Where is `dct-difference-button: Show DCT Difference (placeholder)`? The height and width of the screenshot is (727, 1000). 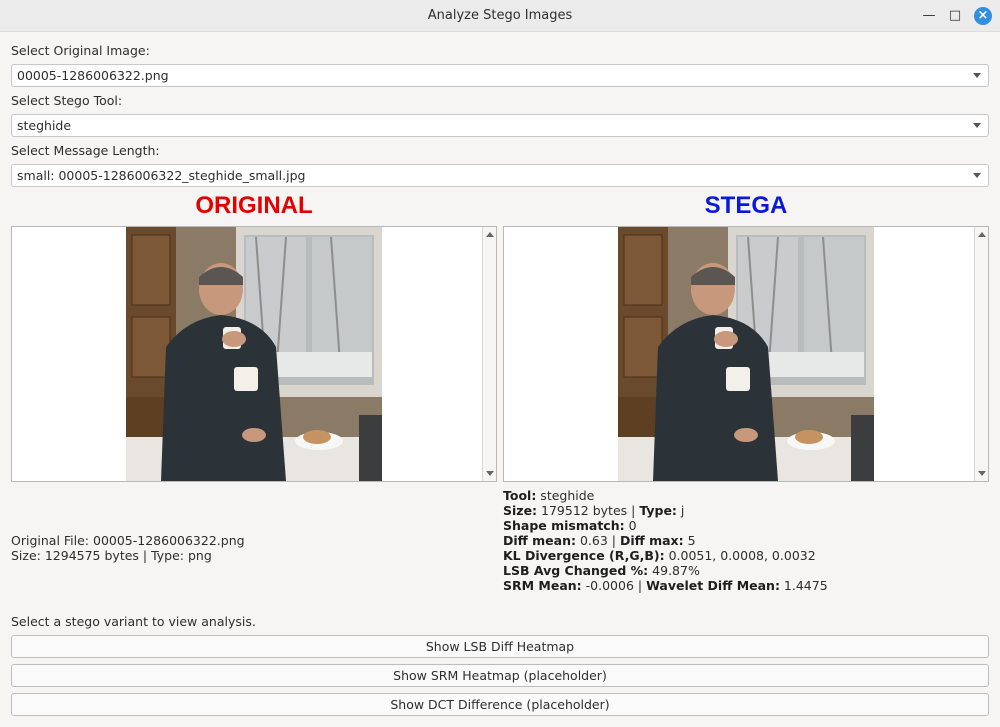
dct-difference-button: Show DCT Difference (placeholder) is located at coordinates (500, 704).